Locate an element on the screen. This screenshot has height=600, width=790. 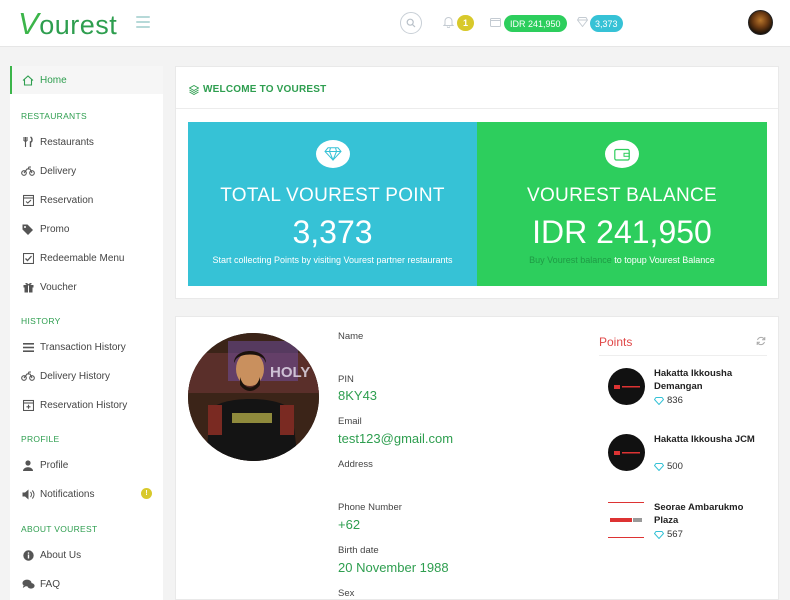
sidebar-item-label: Home is located at coordinates (53, 80).